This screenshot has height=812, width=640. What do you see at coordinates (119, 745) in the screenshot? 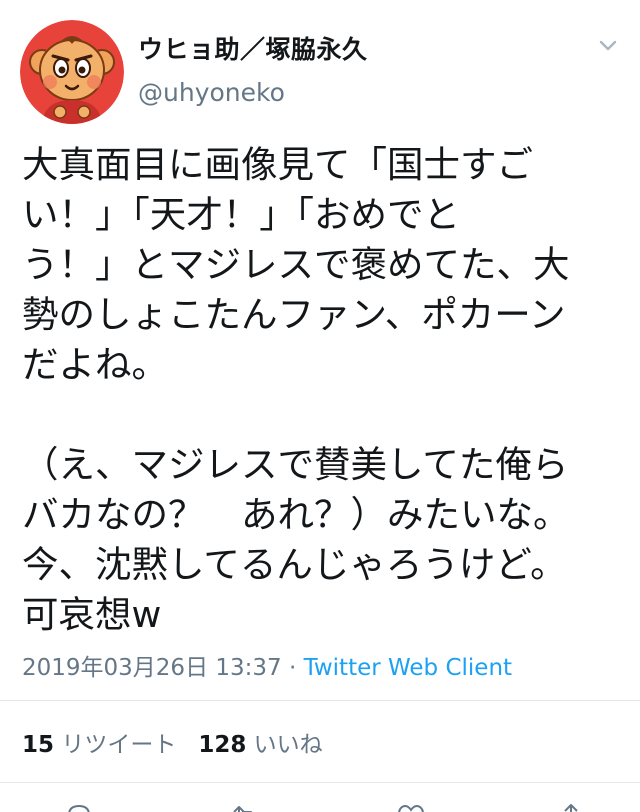
I see `retweets-label: リツイート` at bounding box center [119, 745].